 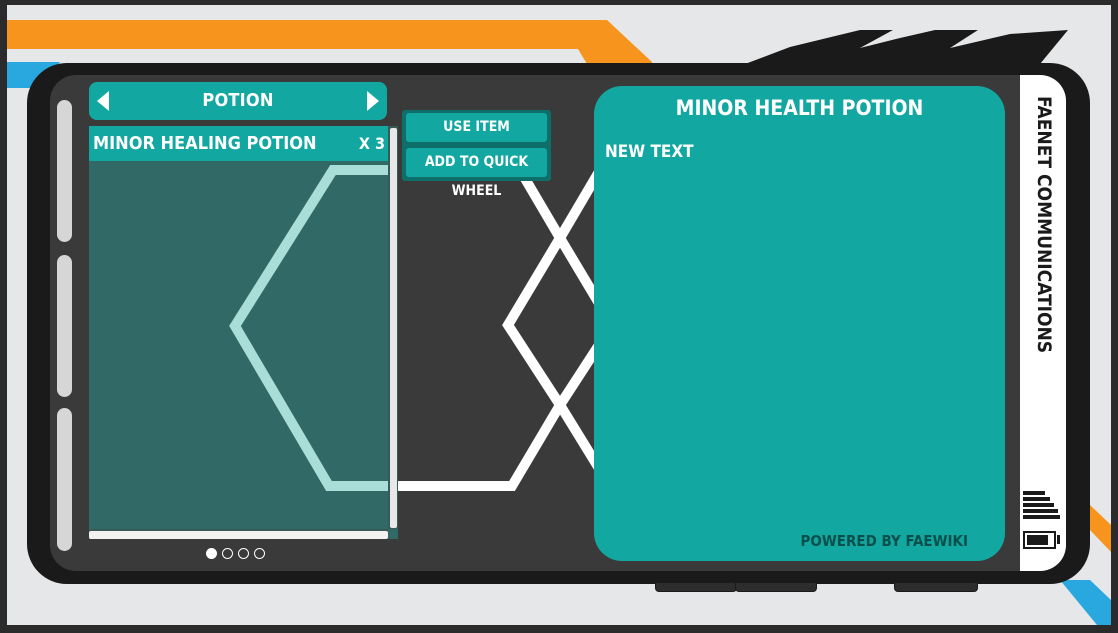 I want to click on orange-stripe, so click(x=329, y=42).